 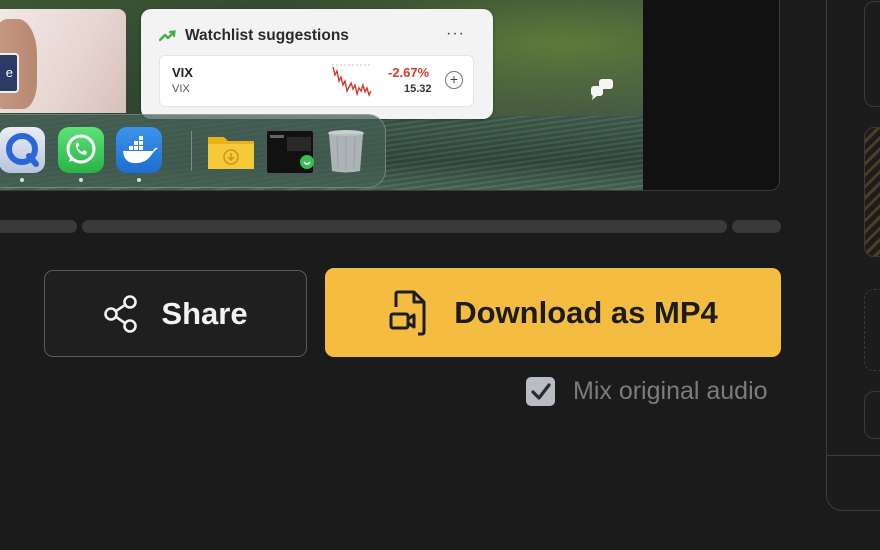 What do you see at coordinates (267, 35) in the screenshot?
I see `widget-title: Watchlist suggestions` at bounding box center [267, 35].